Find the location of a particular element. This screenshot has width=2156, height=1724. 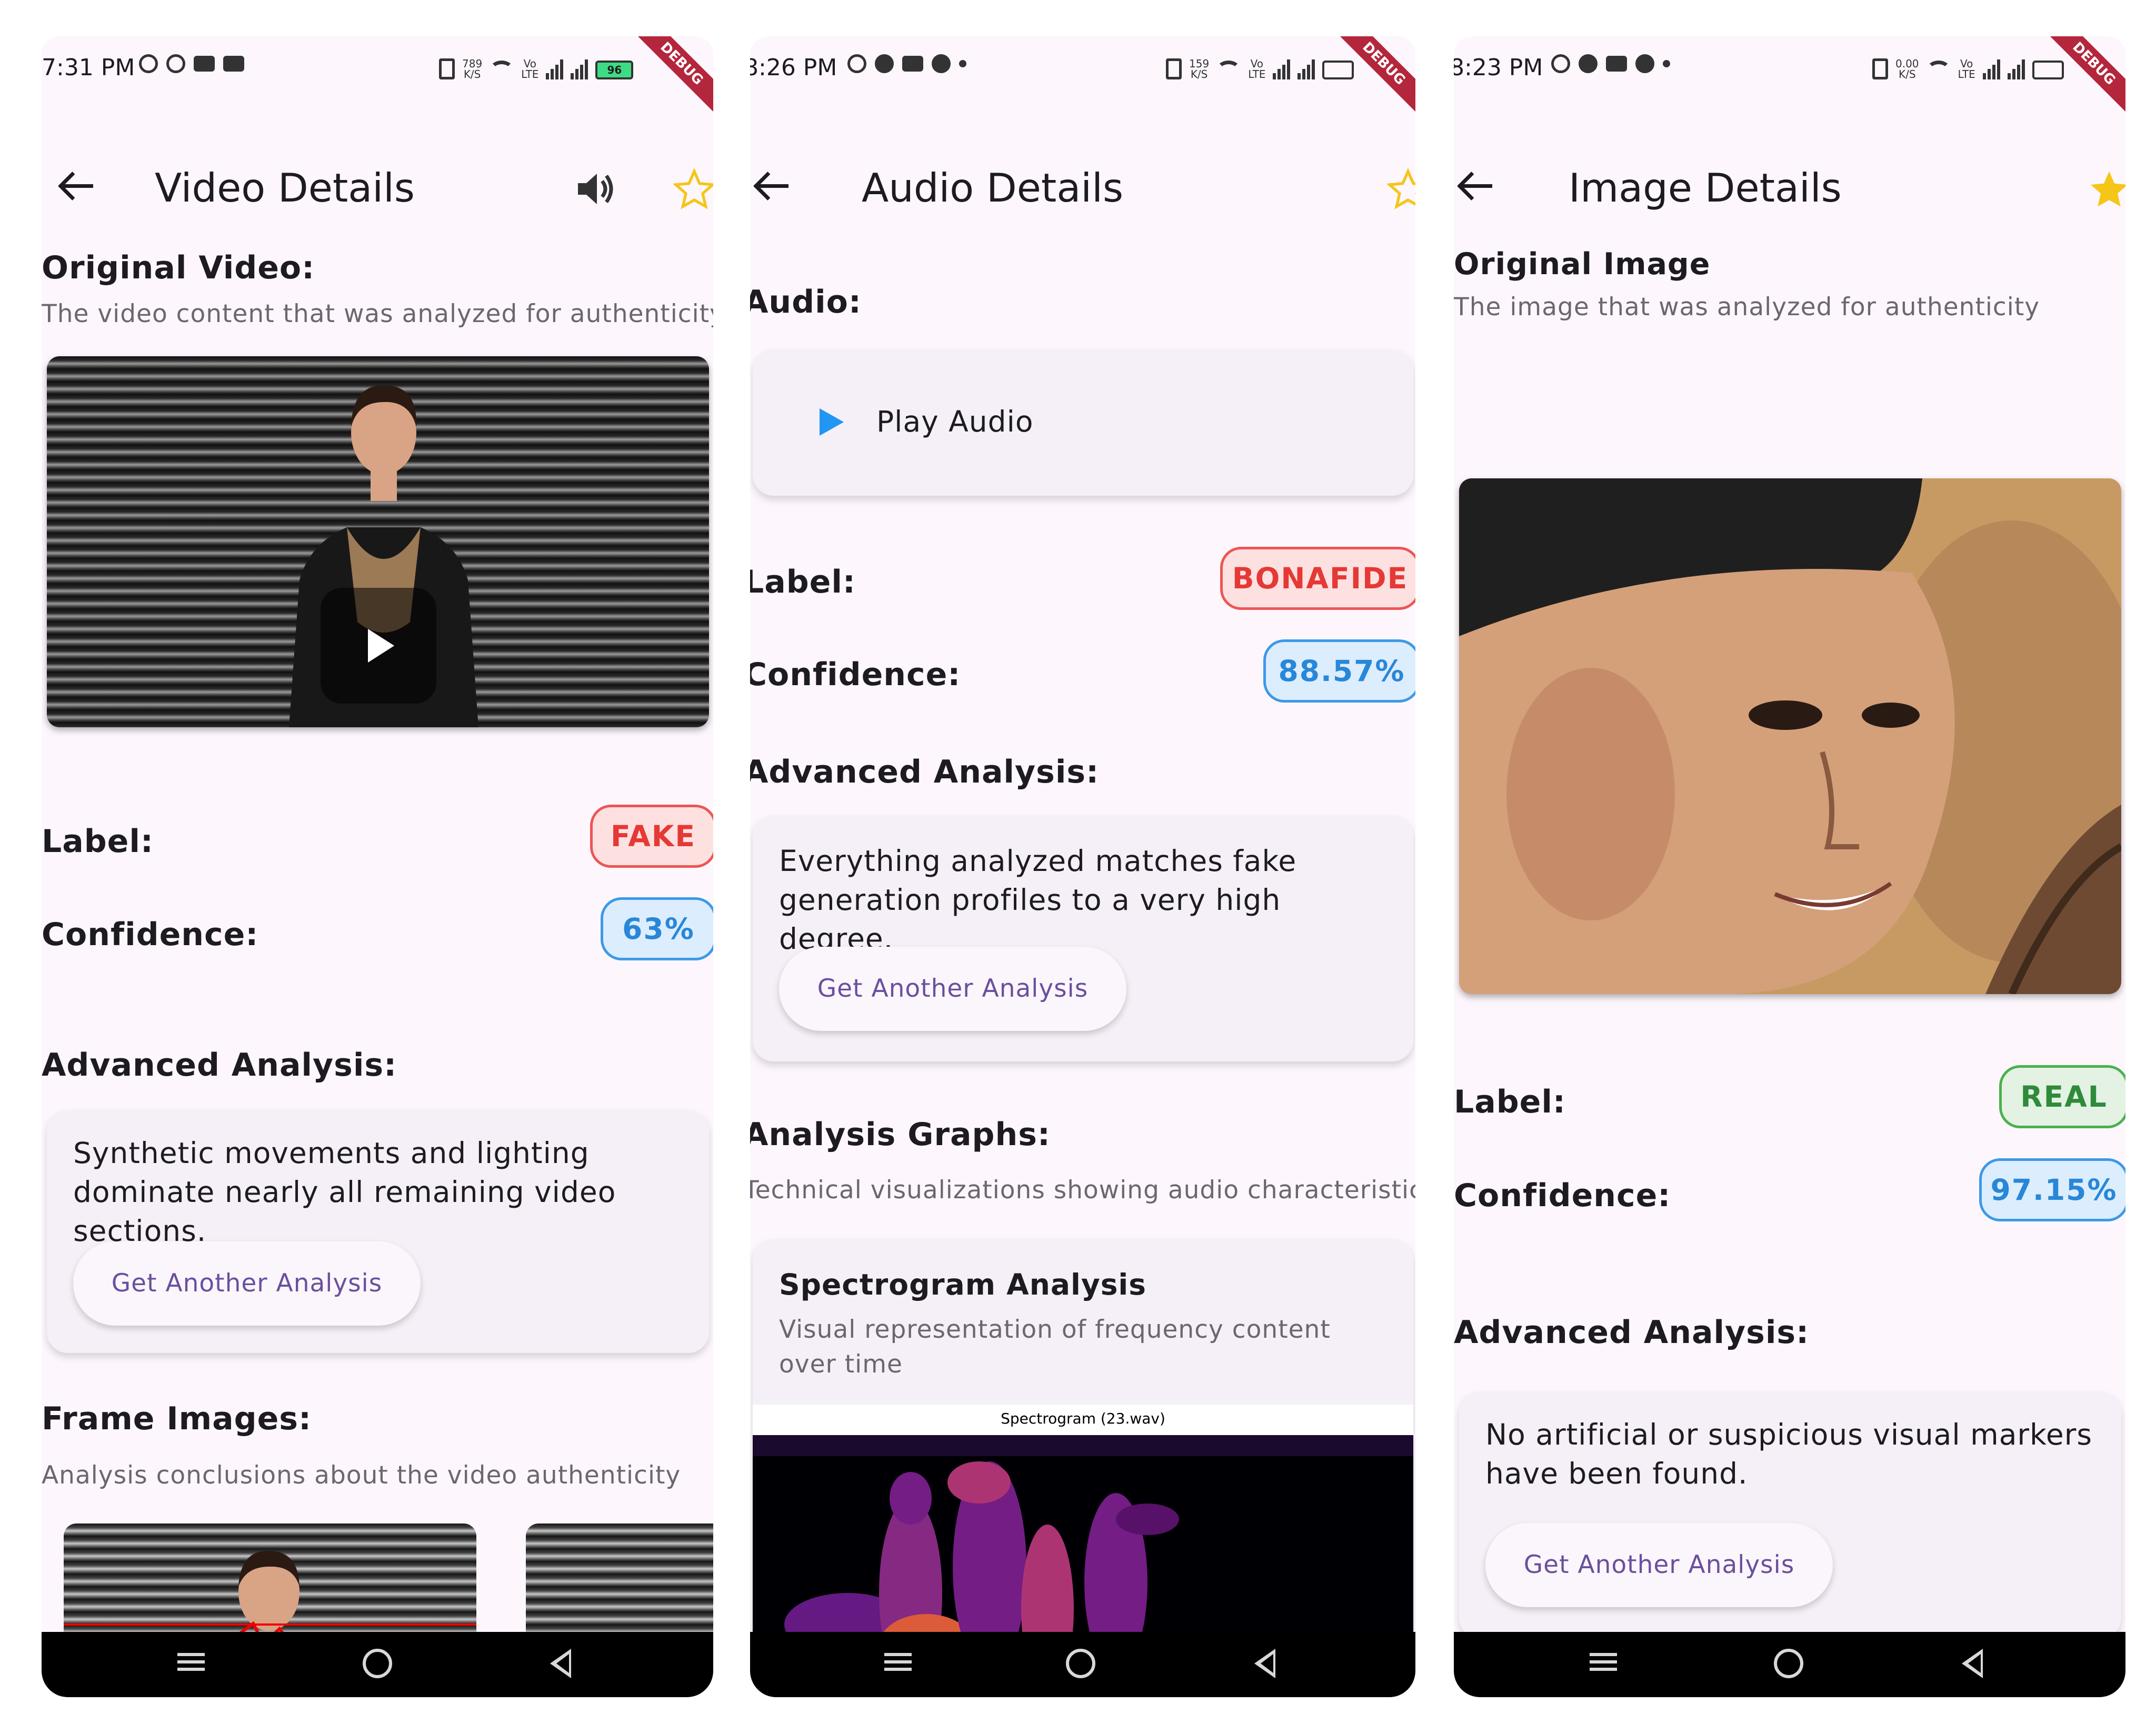

audio-heading: Audio: is located at coordinates (806, 302).